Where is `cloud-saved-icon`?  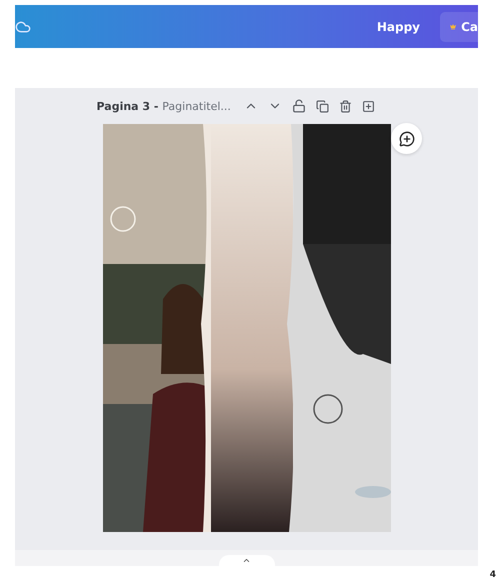
cloud-saved-icon is located at coordinates (23, 26).